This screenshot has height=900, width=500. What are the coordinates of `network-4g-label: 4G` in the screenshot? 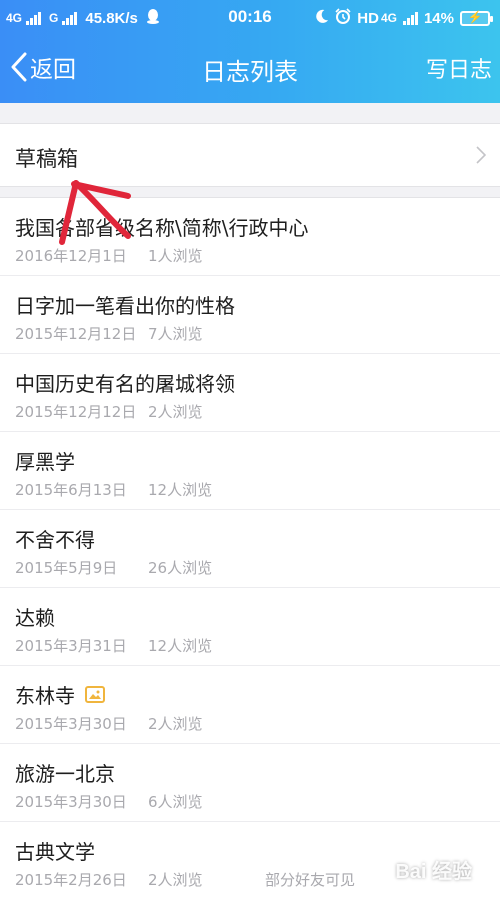 It's located at (388, 18).